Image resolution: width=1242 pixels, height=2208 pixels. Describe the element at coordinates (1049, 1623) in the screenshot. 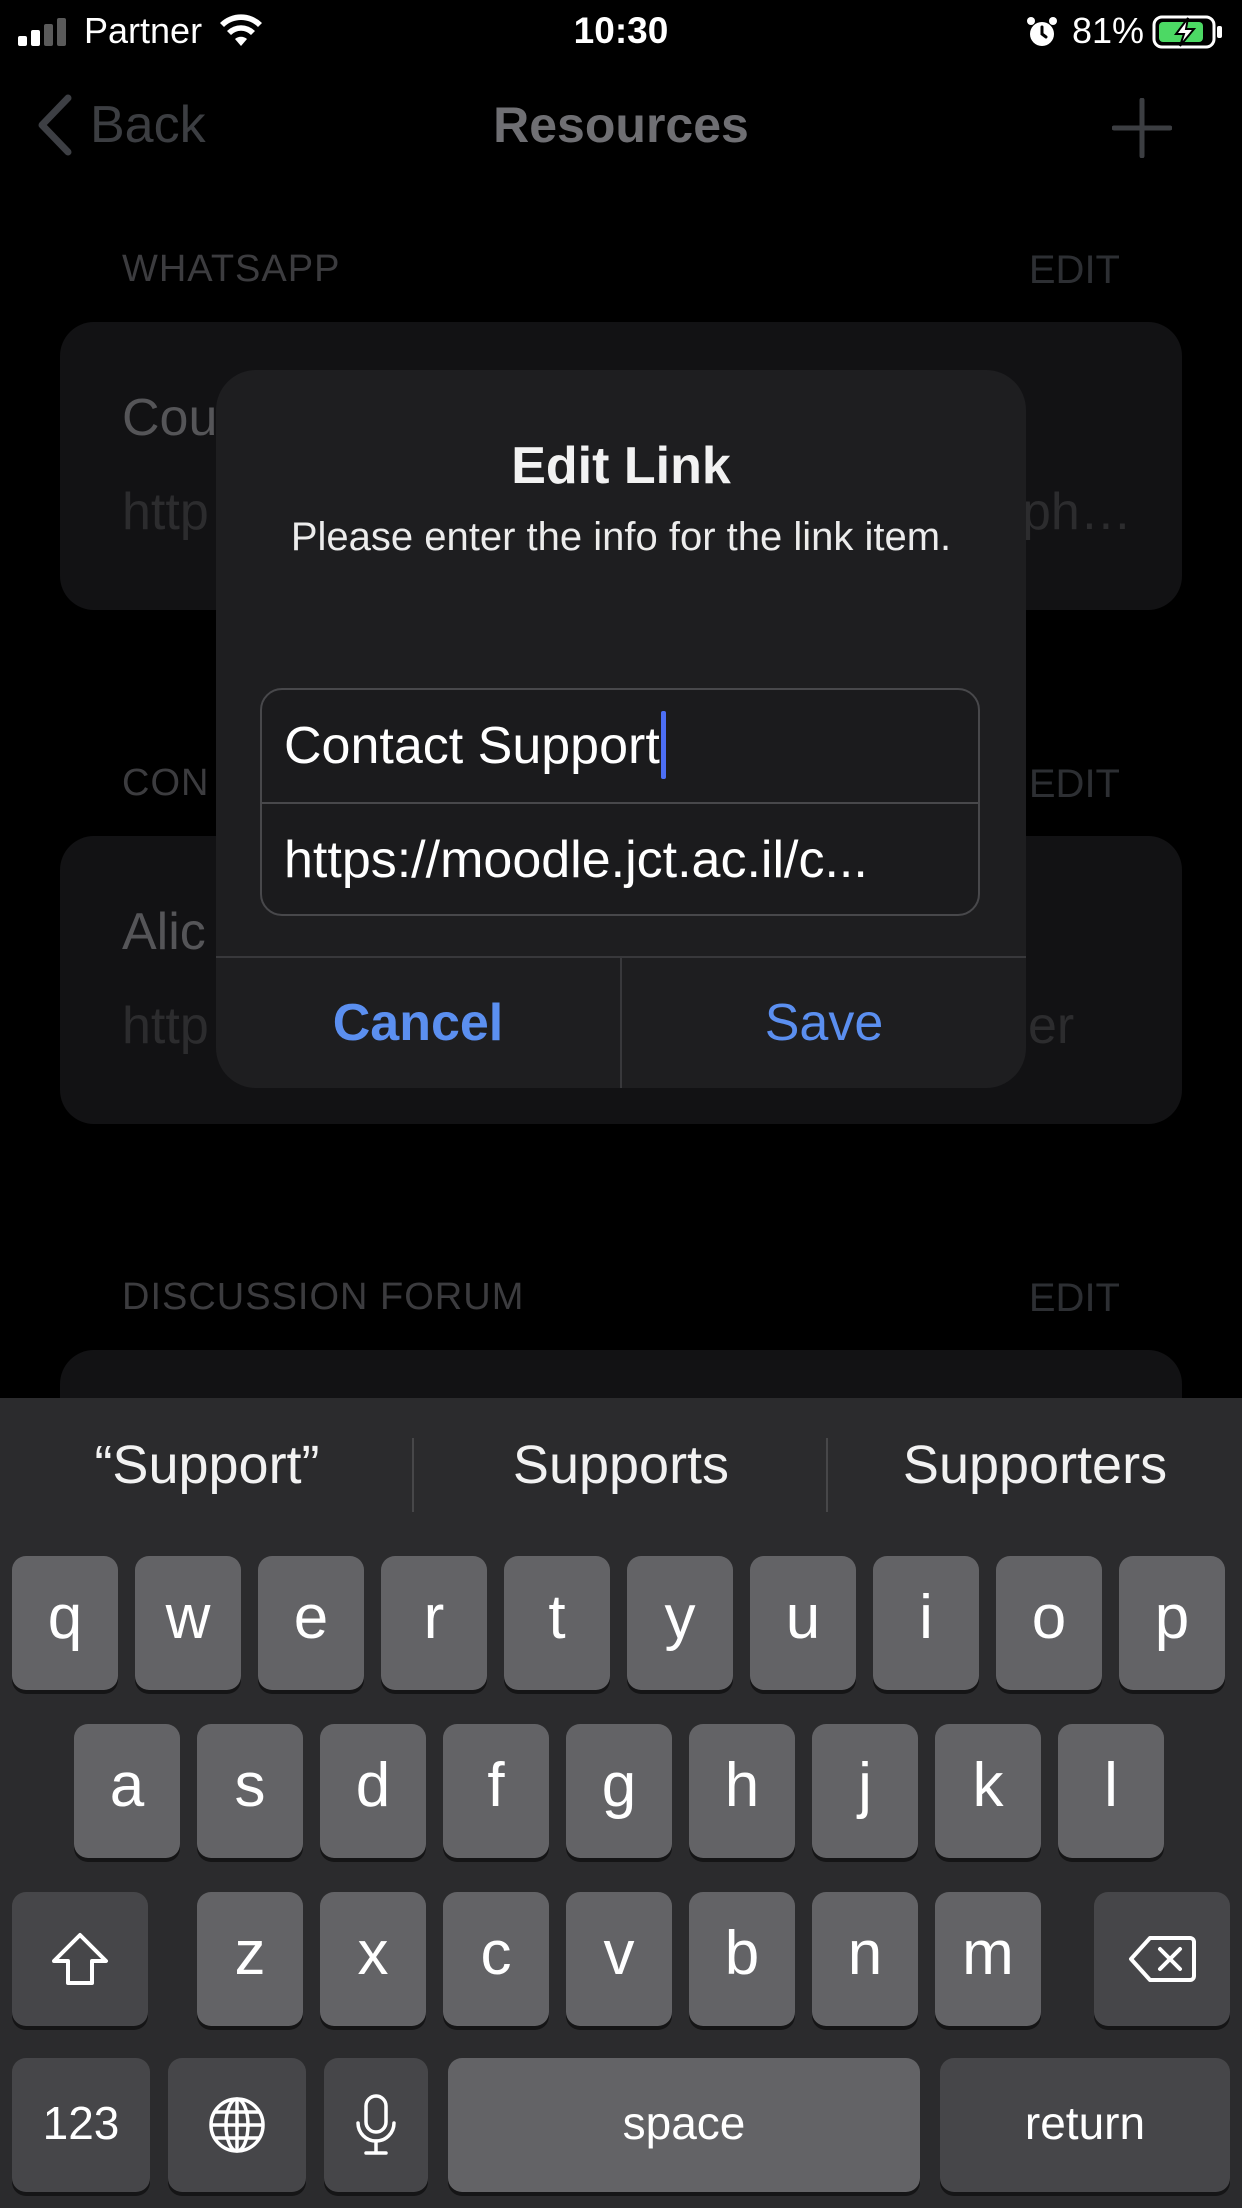

I see `key-o: o` at that location.